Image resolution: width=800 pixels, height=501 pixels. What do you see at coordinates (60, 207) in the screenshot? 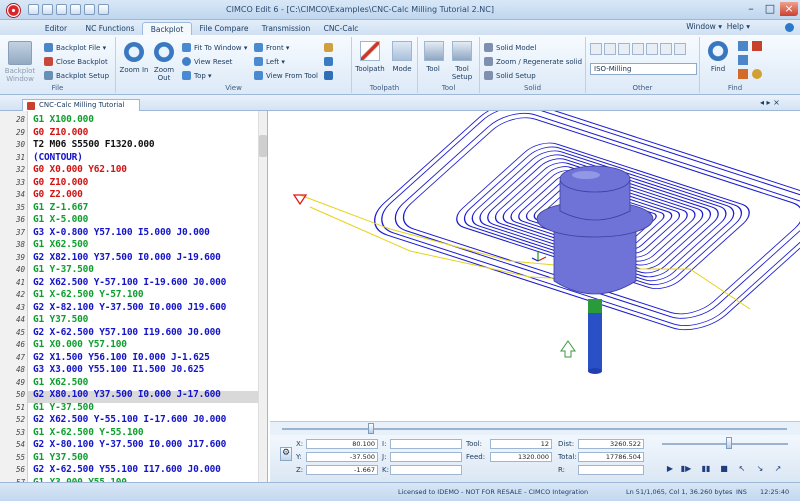
I see `code-line: G1 Z-1.667` at bounding box center [60, 207].